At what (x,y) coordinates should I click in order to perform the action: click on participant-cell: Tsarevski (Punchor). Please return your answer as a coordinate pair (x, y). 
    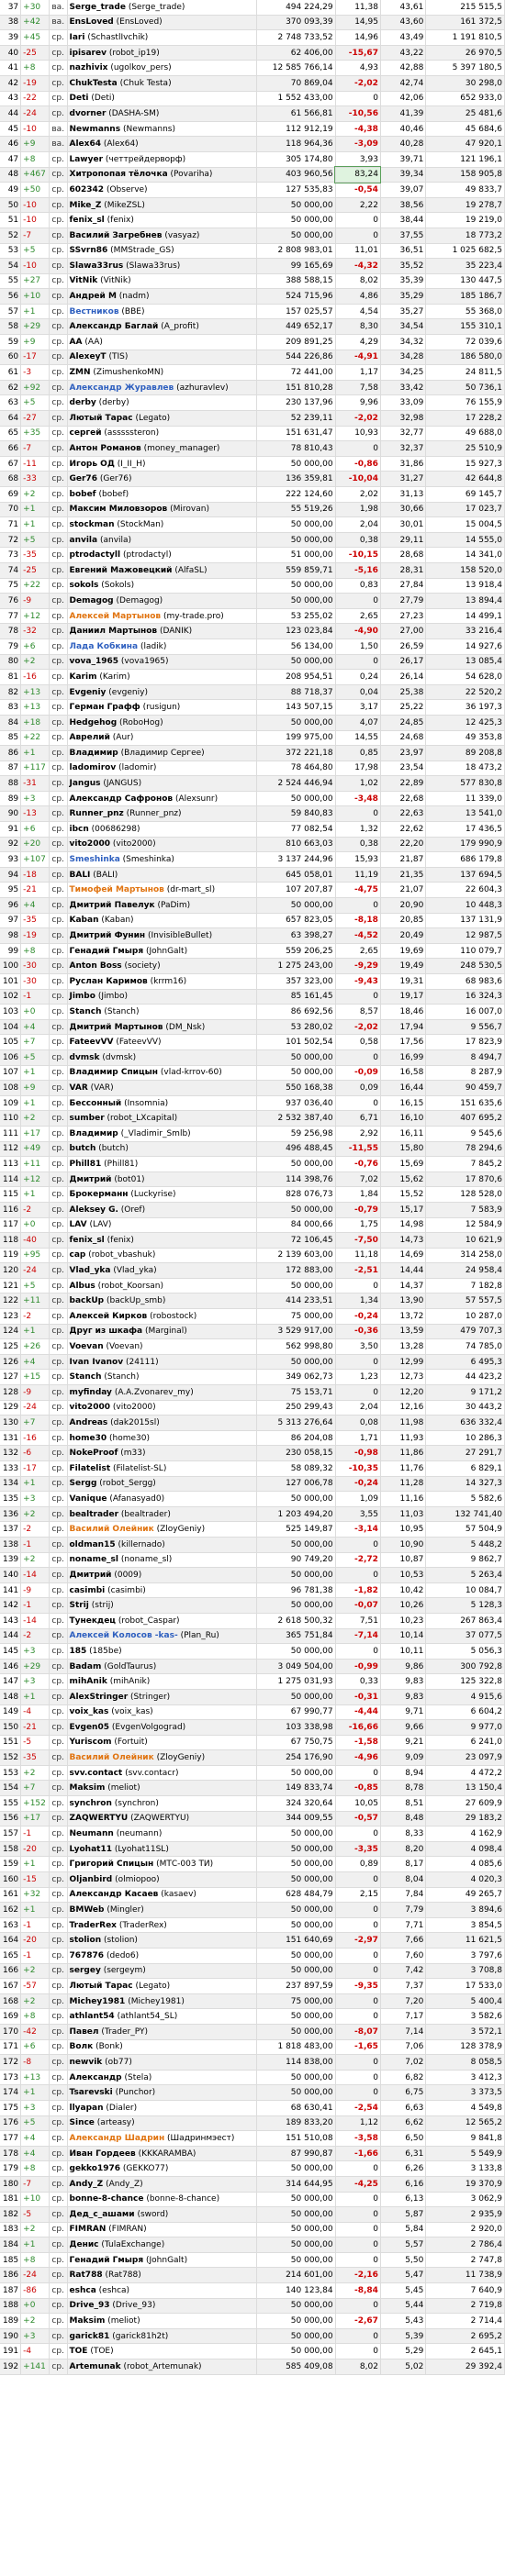
    Looking at the image, I should click on (162, 2092).